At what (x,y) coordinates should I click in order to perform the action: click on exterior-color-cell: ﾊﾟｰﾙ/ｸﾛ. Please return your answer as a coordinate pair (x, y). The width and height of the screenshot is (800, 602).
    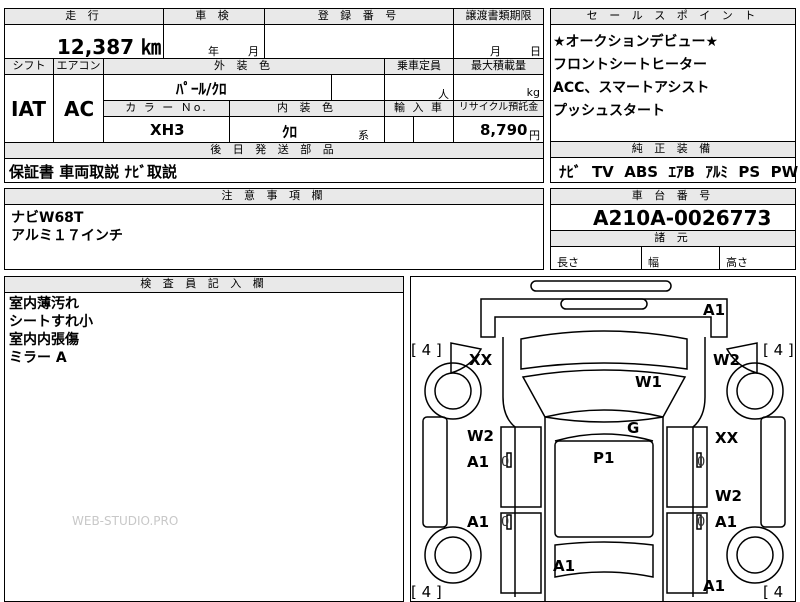
    Looking at the image, I should click on (217, 87).